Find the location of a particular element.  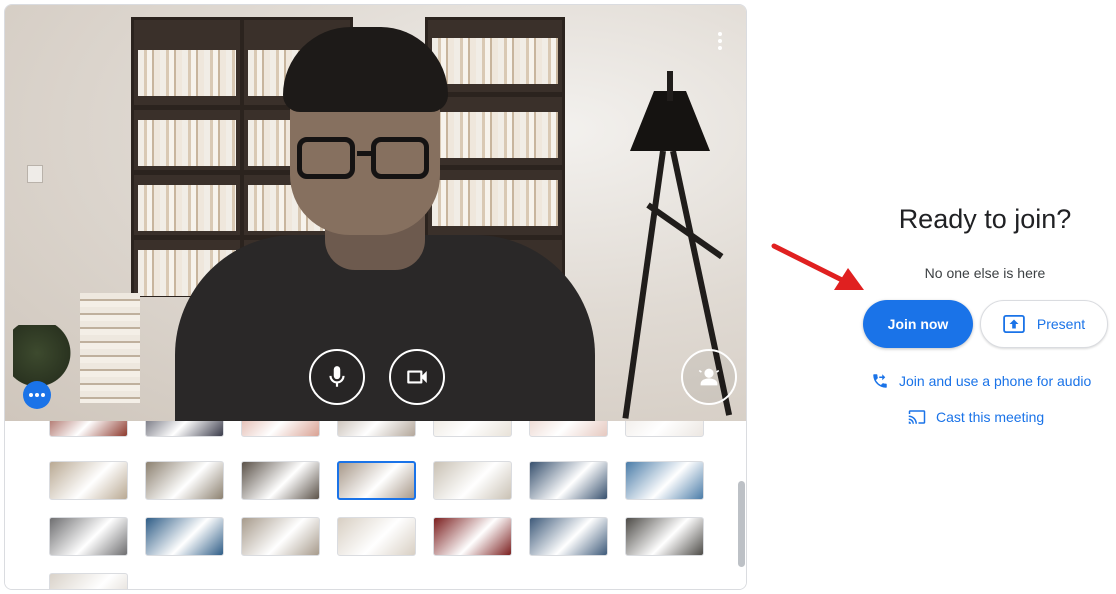

join-now-label: Join now is located at coordinates (918, 324).